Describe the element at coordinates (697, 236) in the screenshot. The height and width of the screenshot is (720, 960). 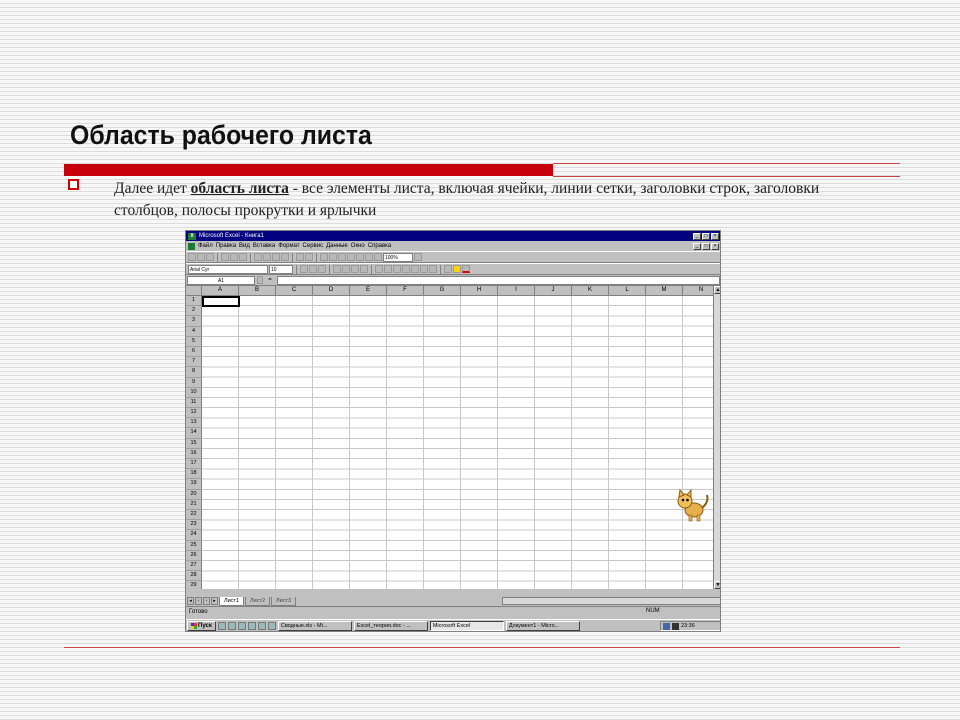
I see `minimize-button: _` at that location.